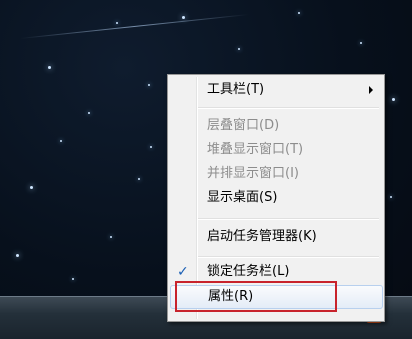 Image resolution: width=412 pixels, height=339 pixels. Describe the element at coordinates (256, 296) in the screenshot. I see `highlight-annotation-box` at that location.